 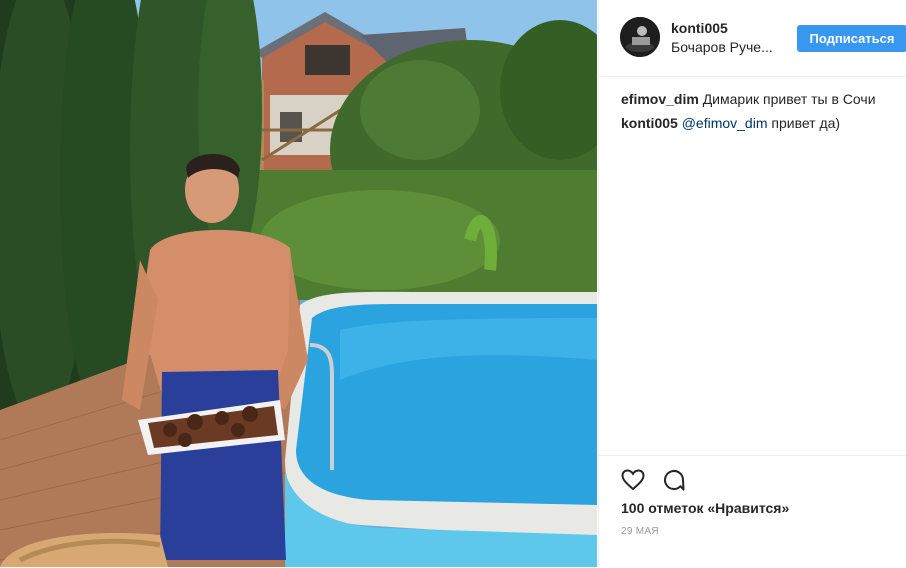 I want to click on avatar, so click(x=640, y=37).